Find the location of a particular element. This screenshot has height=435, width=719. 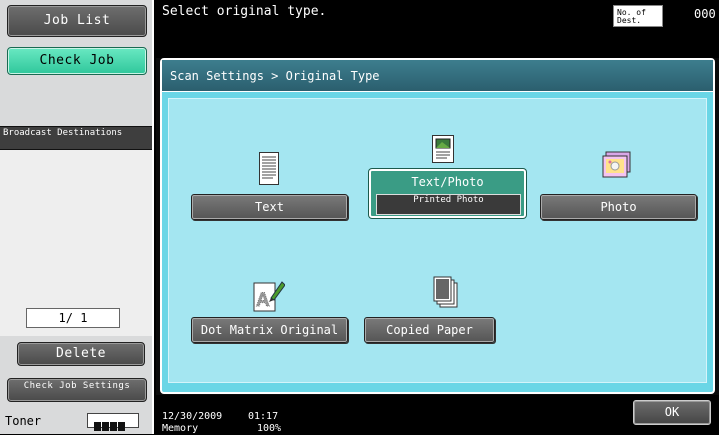

page-counter: 1/ 1 is located at coordinates (73, 318).